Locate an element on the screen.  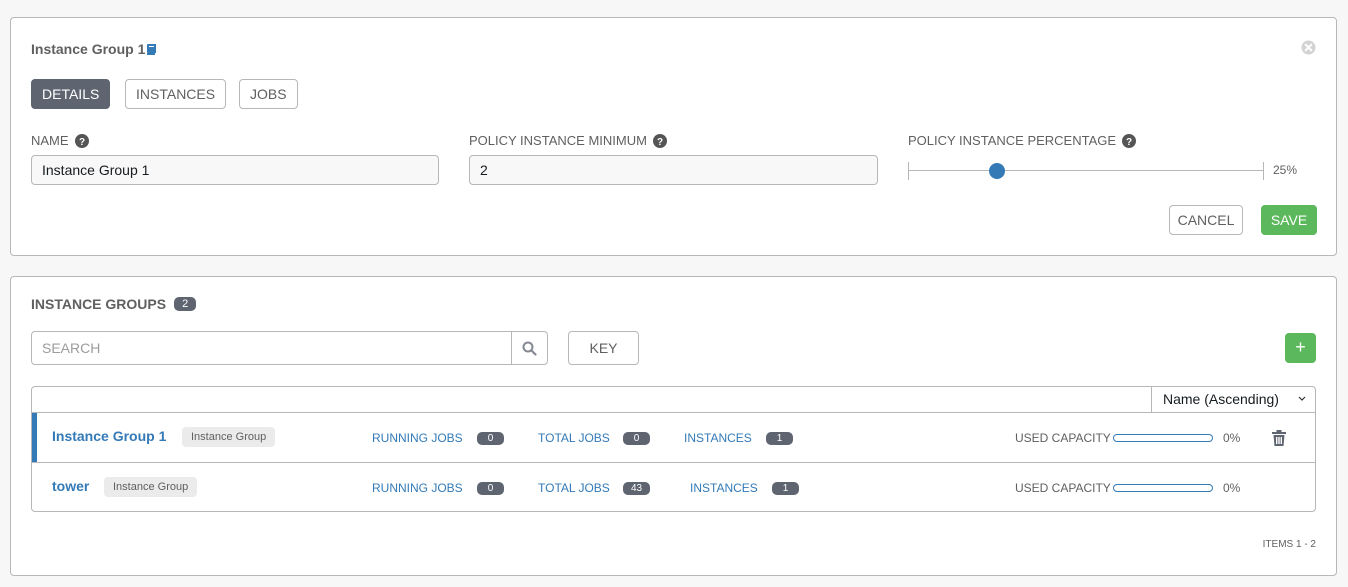
policy-minimum-label-text: POLICY INSTANCE MINIMUM is located at coordinates (558, 140).